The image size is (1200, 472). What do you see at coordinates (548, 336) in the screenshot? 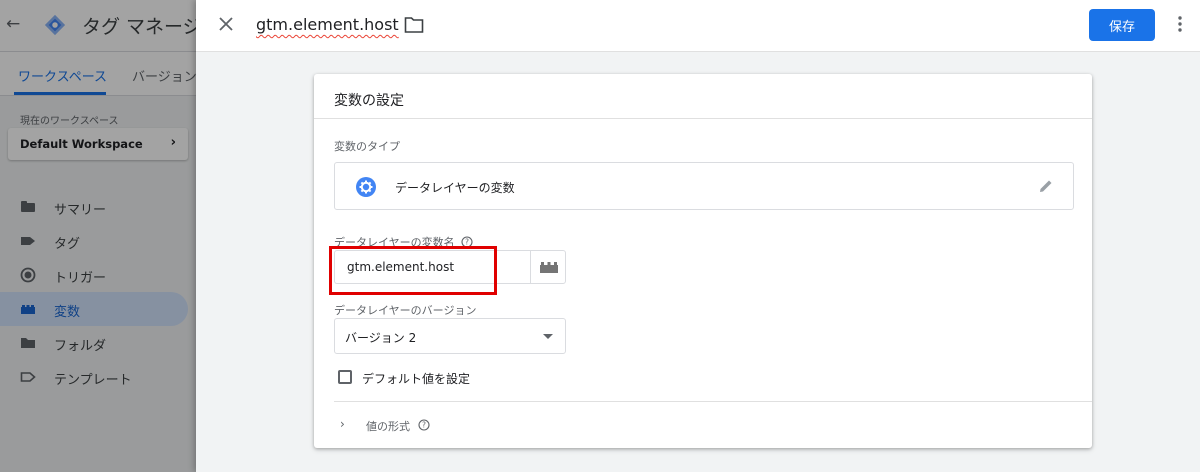
I see `dropdown-arrow-icon` at bounding box center [548, 336].